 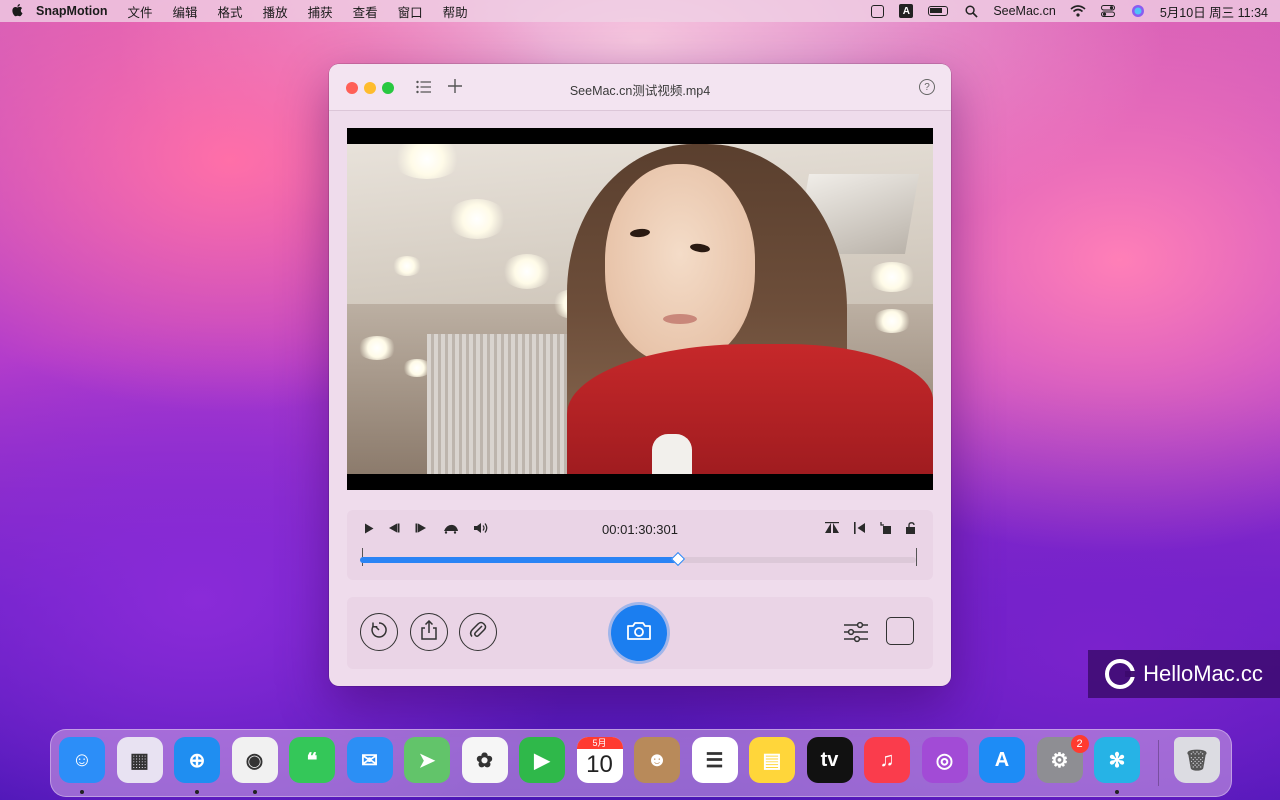 I want to click on dock-app-reminders: ☰, so click(x=714, y=760).